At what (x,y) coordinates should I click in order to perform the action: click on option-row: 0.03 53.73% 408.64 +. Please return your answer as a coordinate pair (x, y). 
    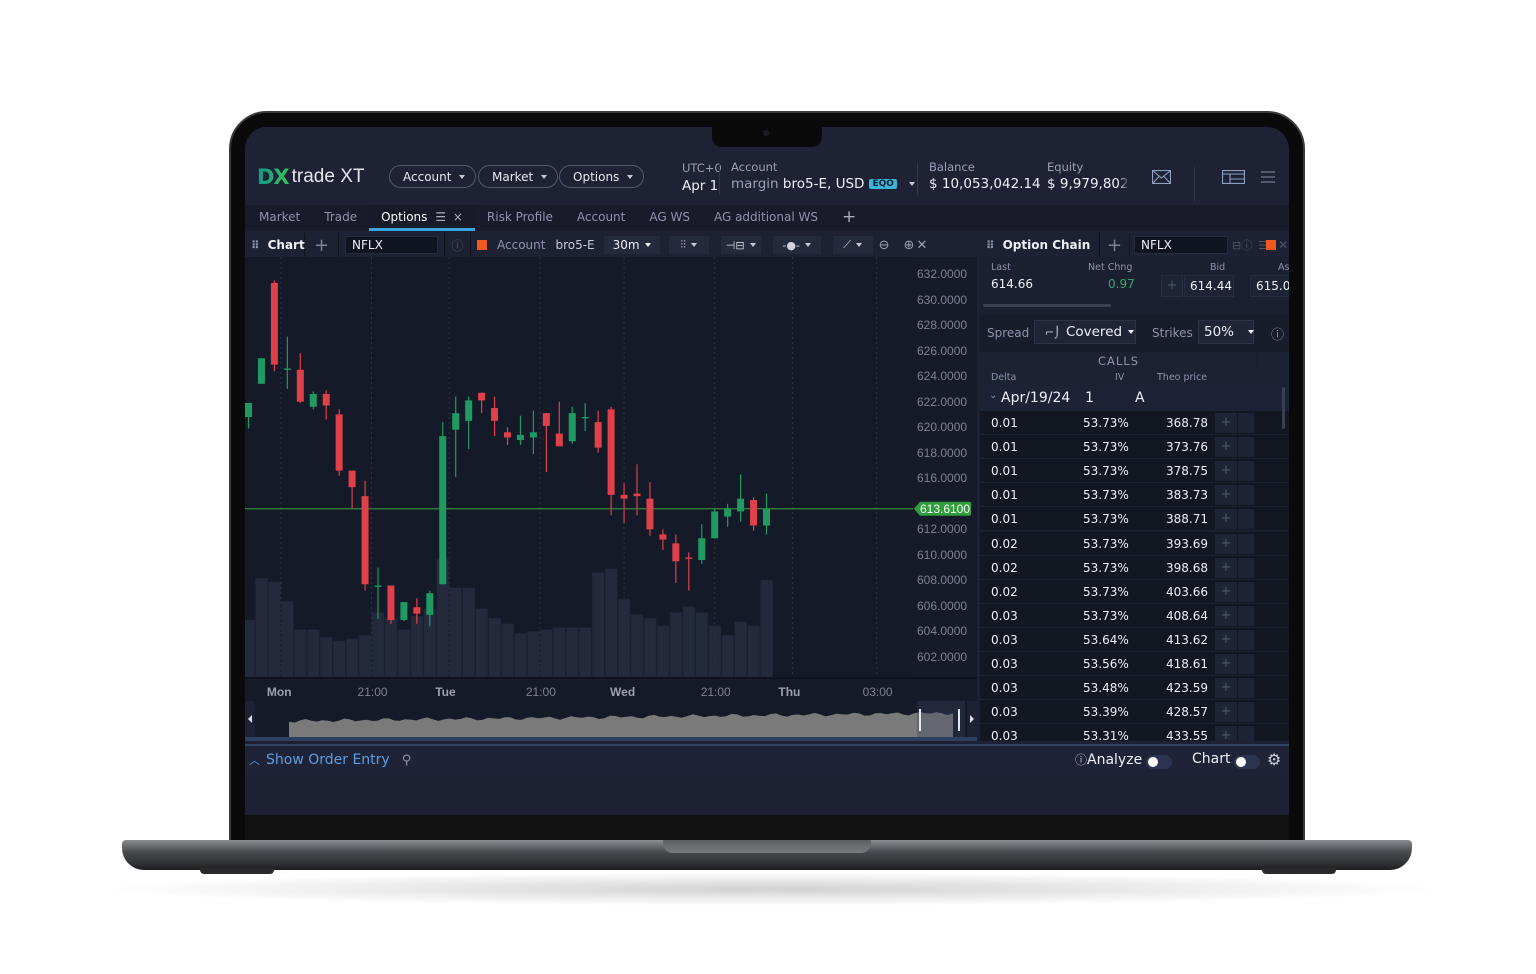
    Looking at the image, I should click on (1134, 615).